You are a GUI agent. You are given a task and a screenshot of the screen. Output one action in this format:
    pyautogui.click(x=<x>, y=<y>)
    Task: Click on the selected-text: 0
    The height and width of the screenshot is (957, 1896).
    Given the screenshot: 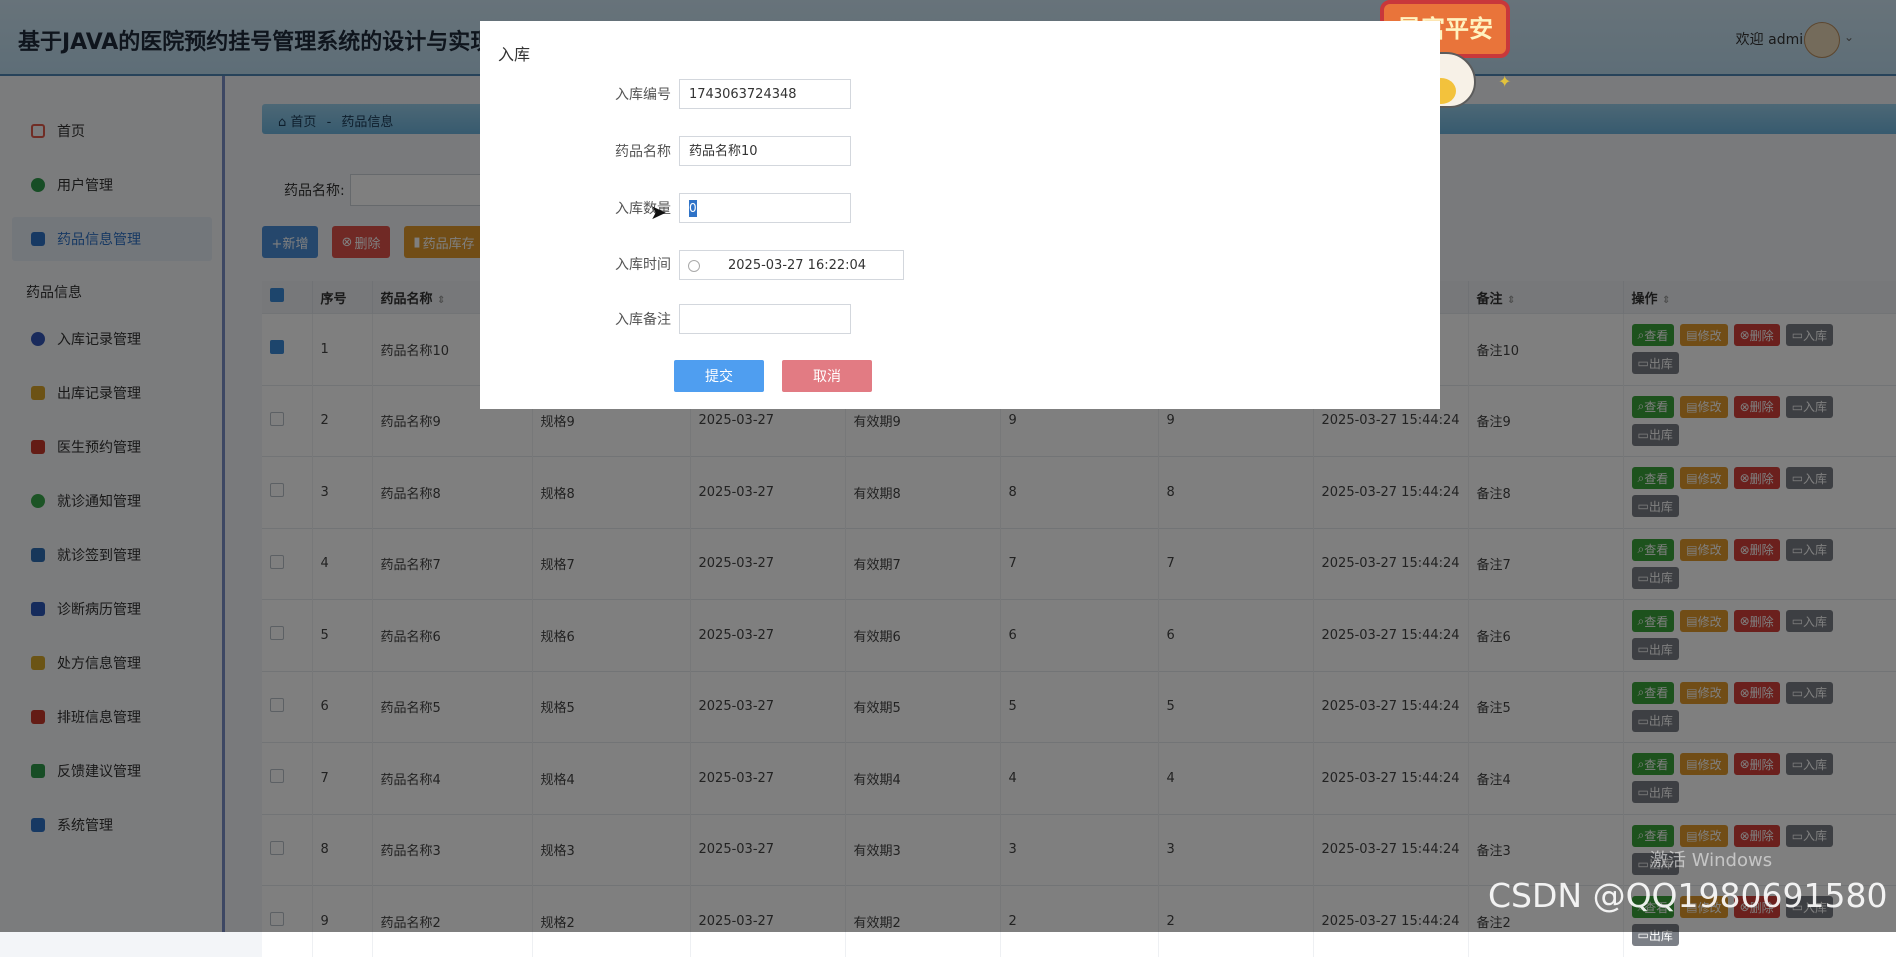 What is the action you would take?
    pyautogui.click(x=693, y=208)
    